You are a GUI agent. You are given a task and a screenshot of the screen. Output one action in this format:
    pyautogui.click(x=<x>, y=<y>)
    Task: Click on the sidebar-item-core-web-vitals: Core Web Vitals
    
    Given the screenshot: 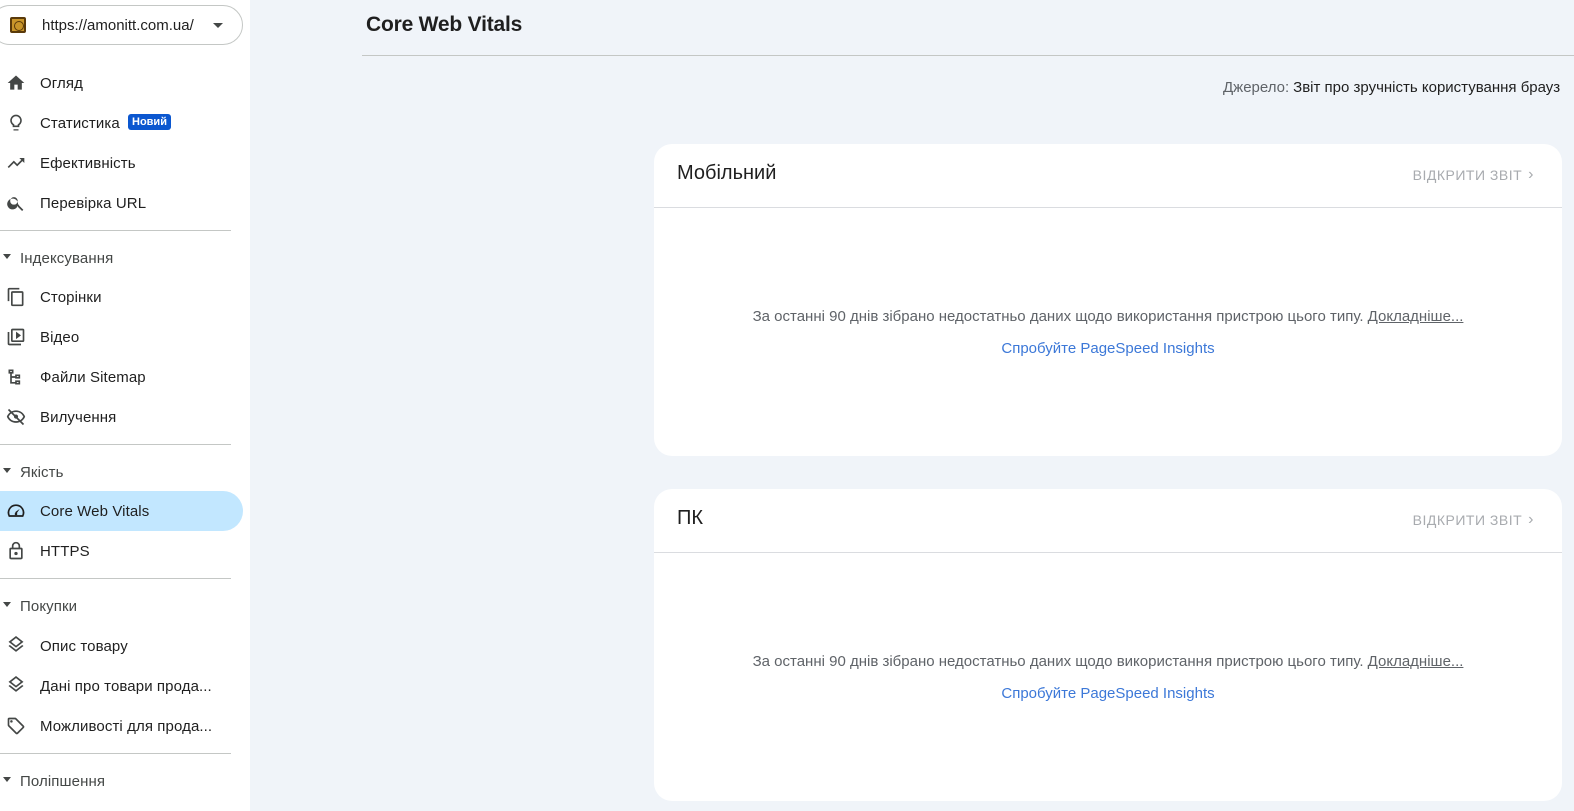 What is the action you would take?
    pyautogui.click(x=121, y=511)
    